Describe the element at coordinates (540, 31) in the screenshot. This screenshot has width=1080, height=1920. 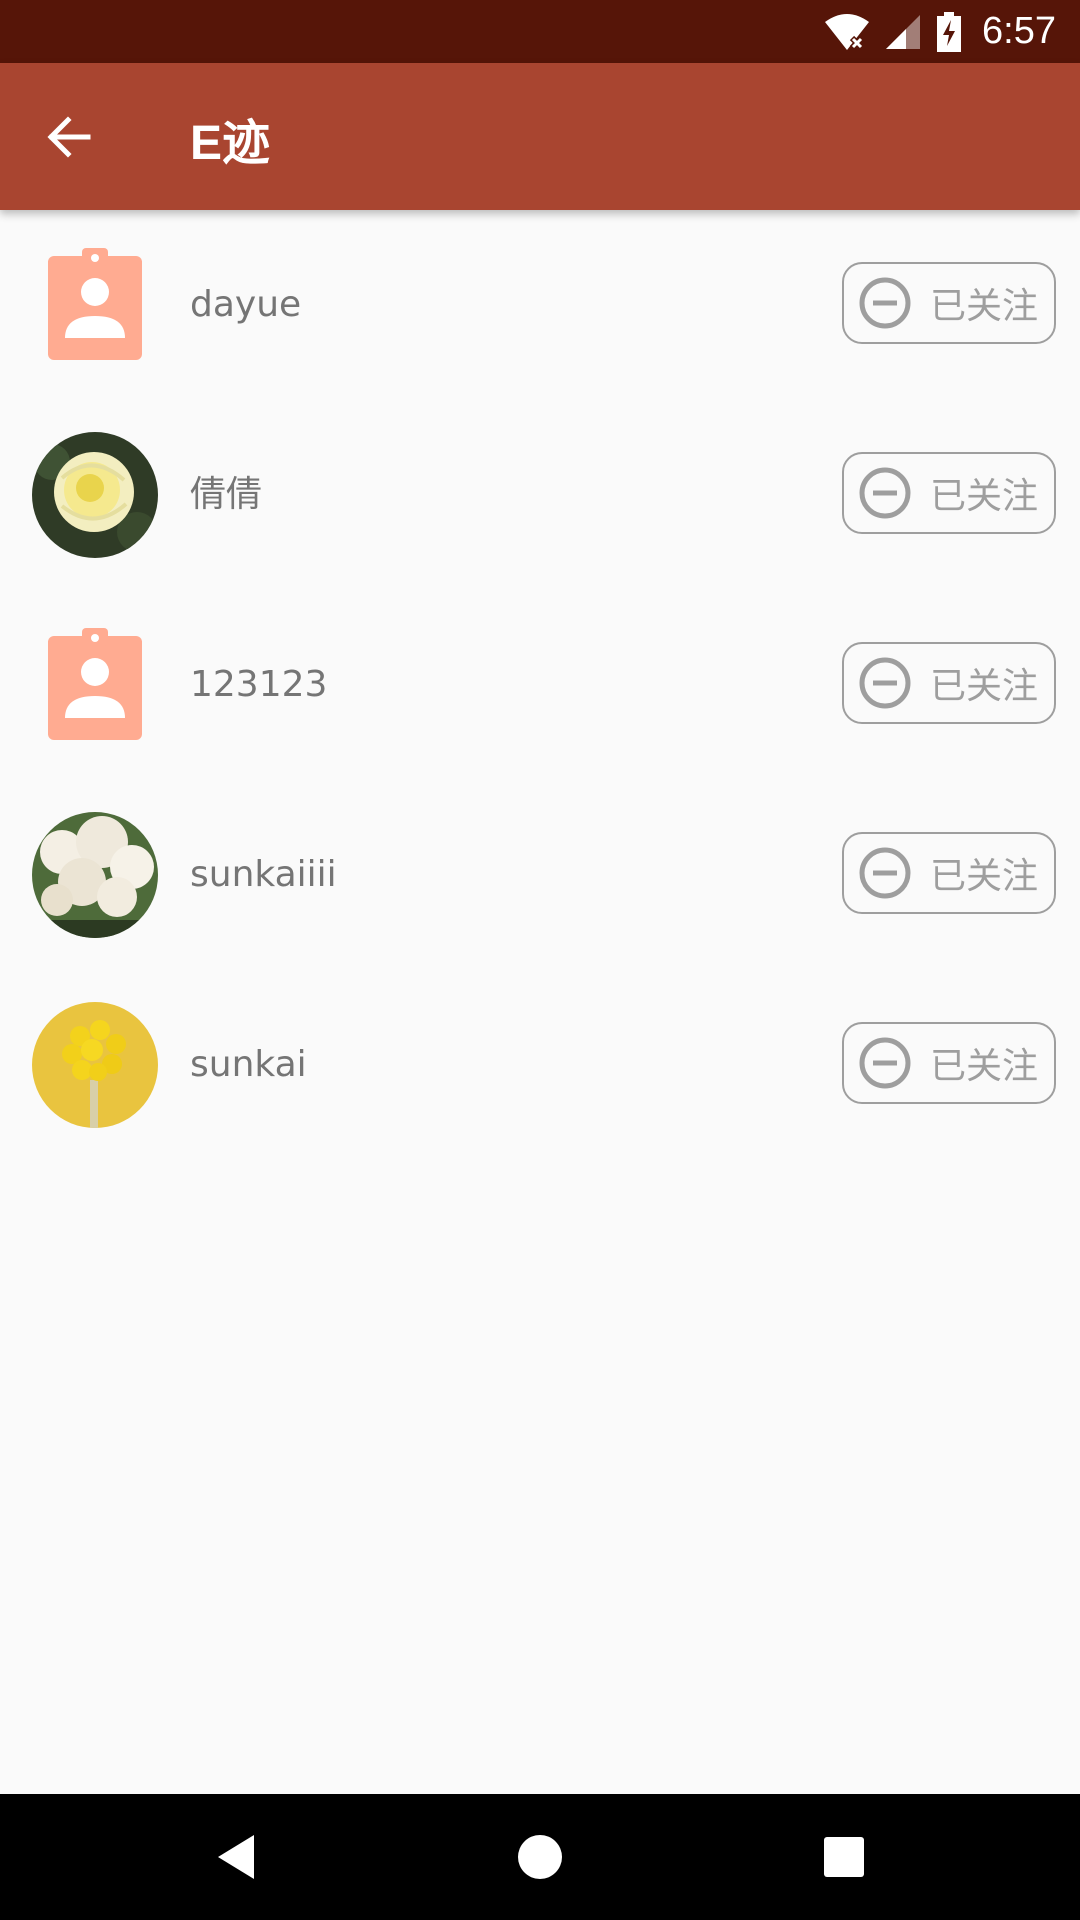
I see `status-bar: 6:57` at that location.